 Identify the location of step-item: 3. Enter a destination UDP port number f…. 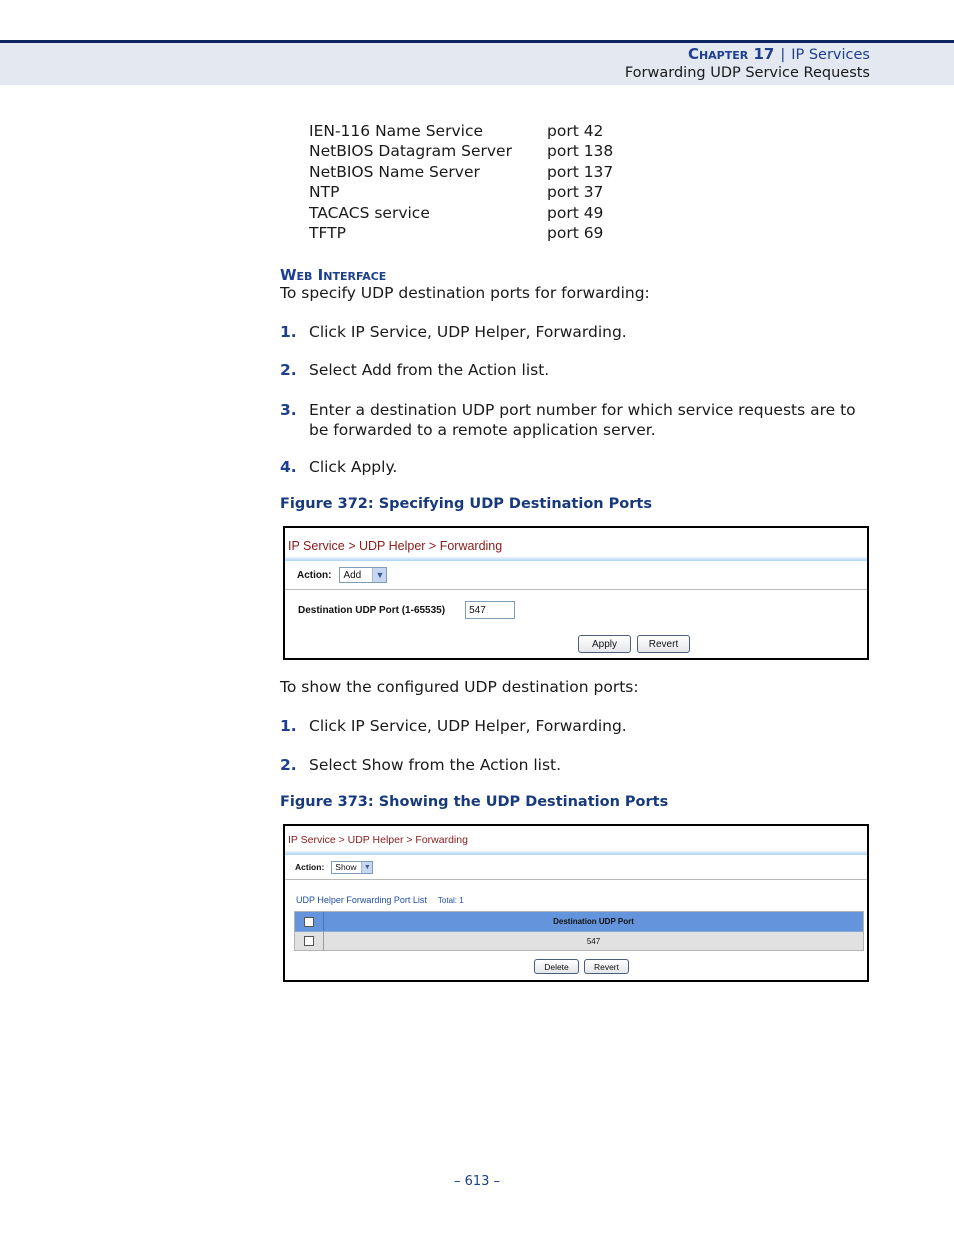
(575, 420).